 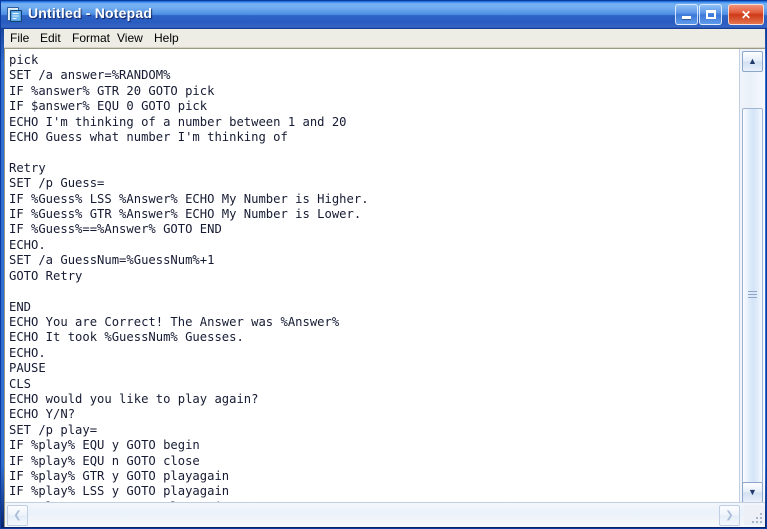 I want to click on minimize-button, so click(x=686, y=14).